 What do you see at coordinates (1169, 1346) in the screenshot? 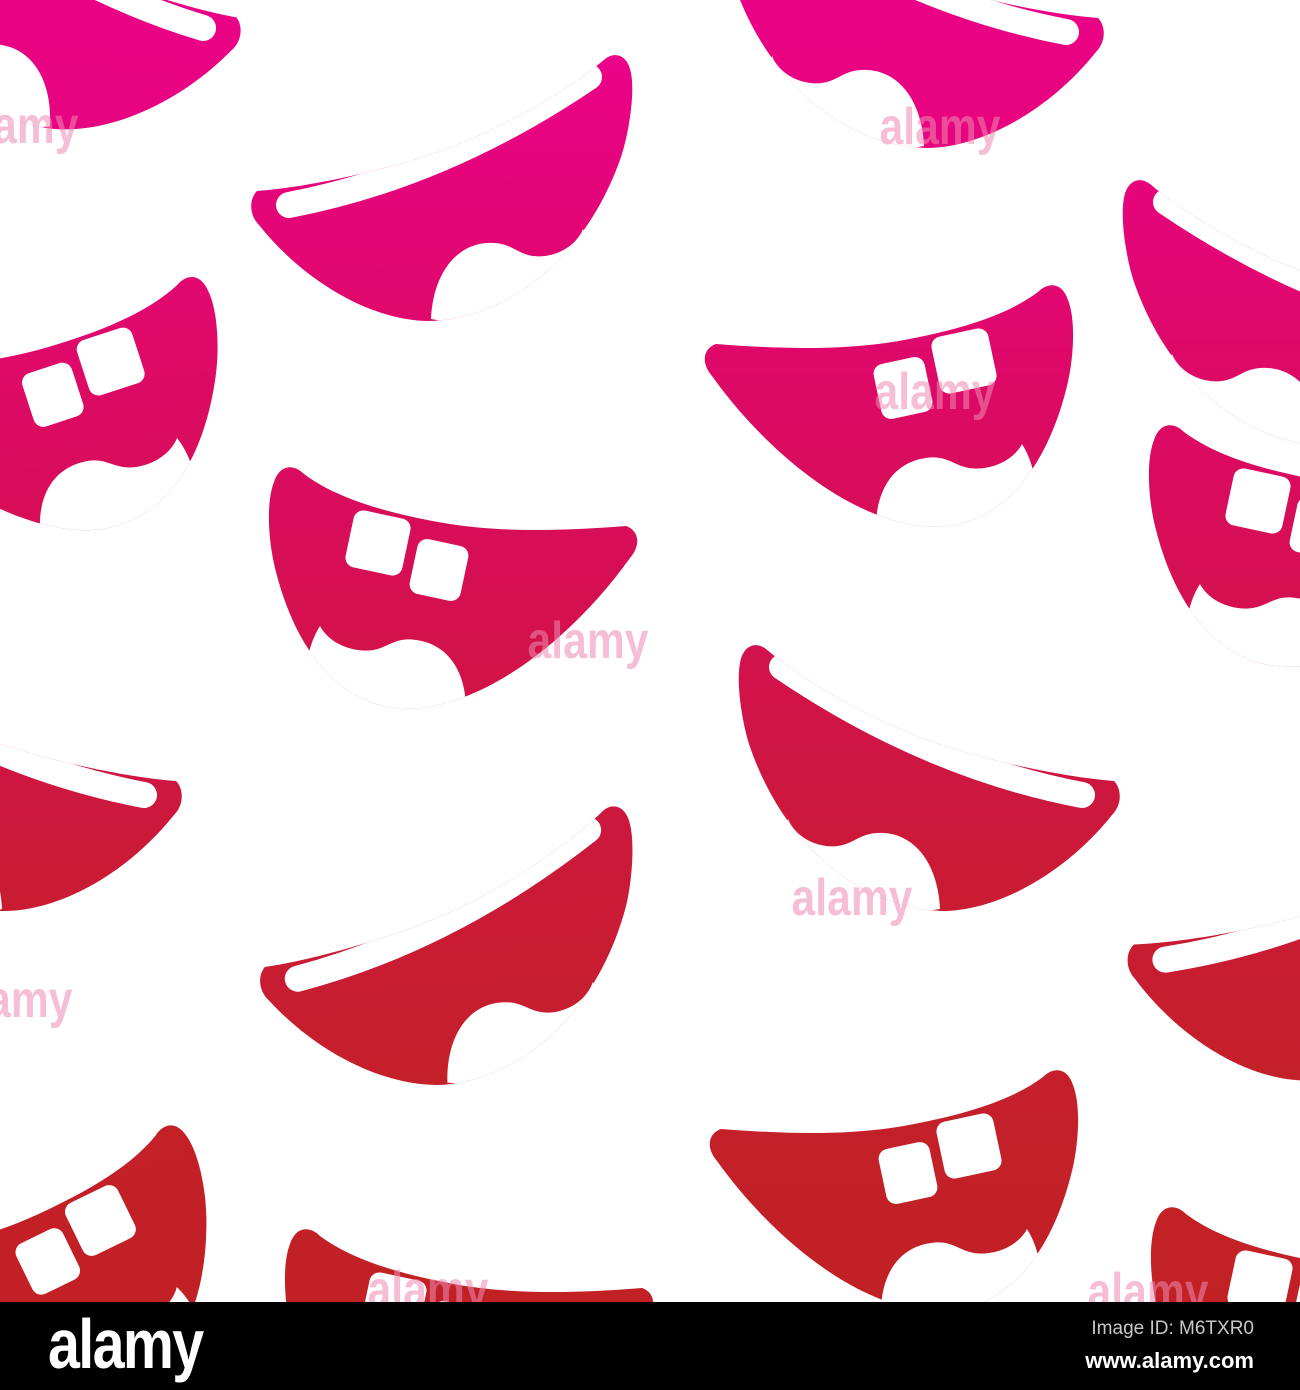
I see `footer-meta: Image ID: M6TXR0 www.alamy.com` at bounding box center [1169, 1346].